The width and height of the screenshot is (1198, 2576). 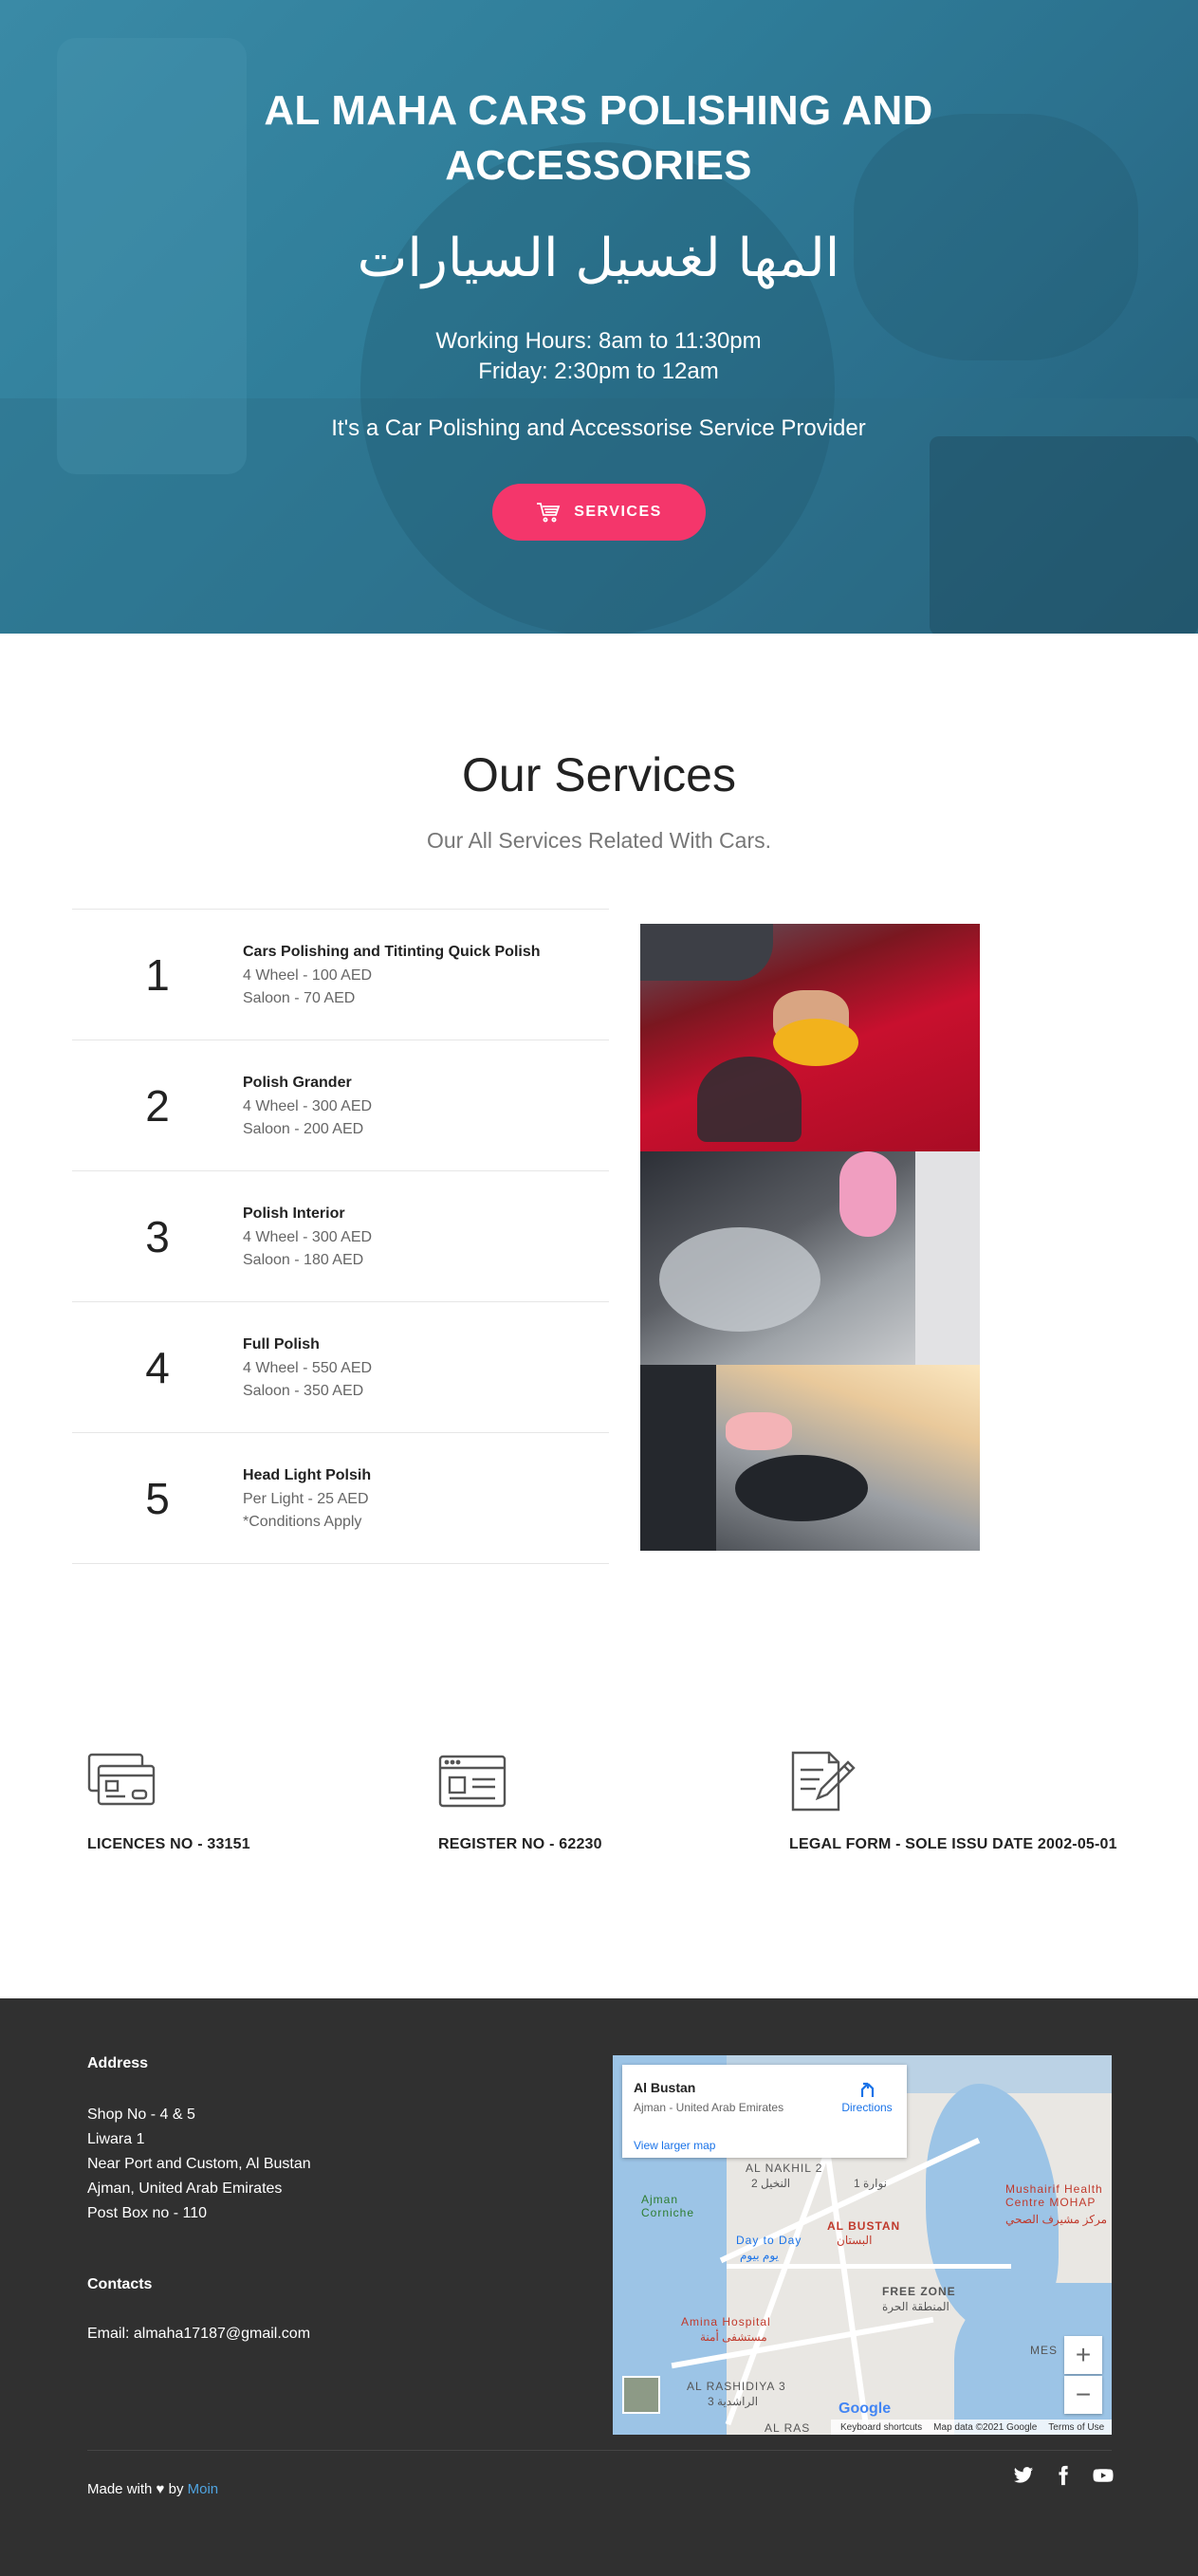 I want to click on social-links, so click(x=1063, y=2475).